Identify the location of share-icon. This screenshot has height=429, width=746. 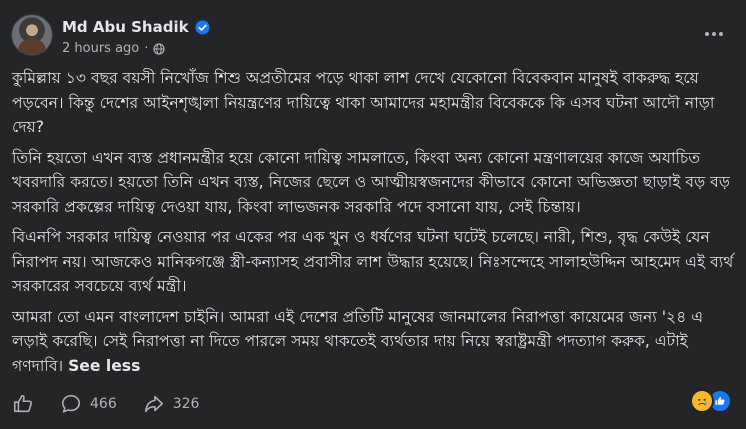
(153, 404).